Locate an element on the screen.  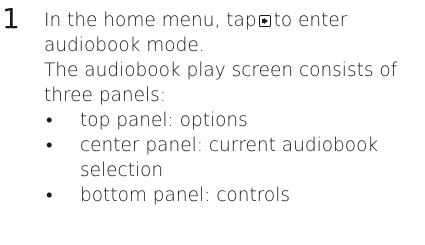
audiobook-icon is located at coordinates (264, 21).